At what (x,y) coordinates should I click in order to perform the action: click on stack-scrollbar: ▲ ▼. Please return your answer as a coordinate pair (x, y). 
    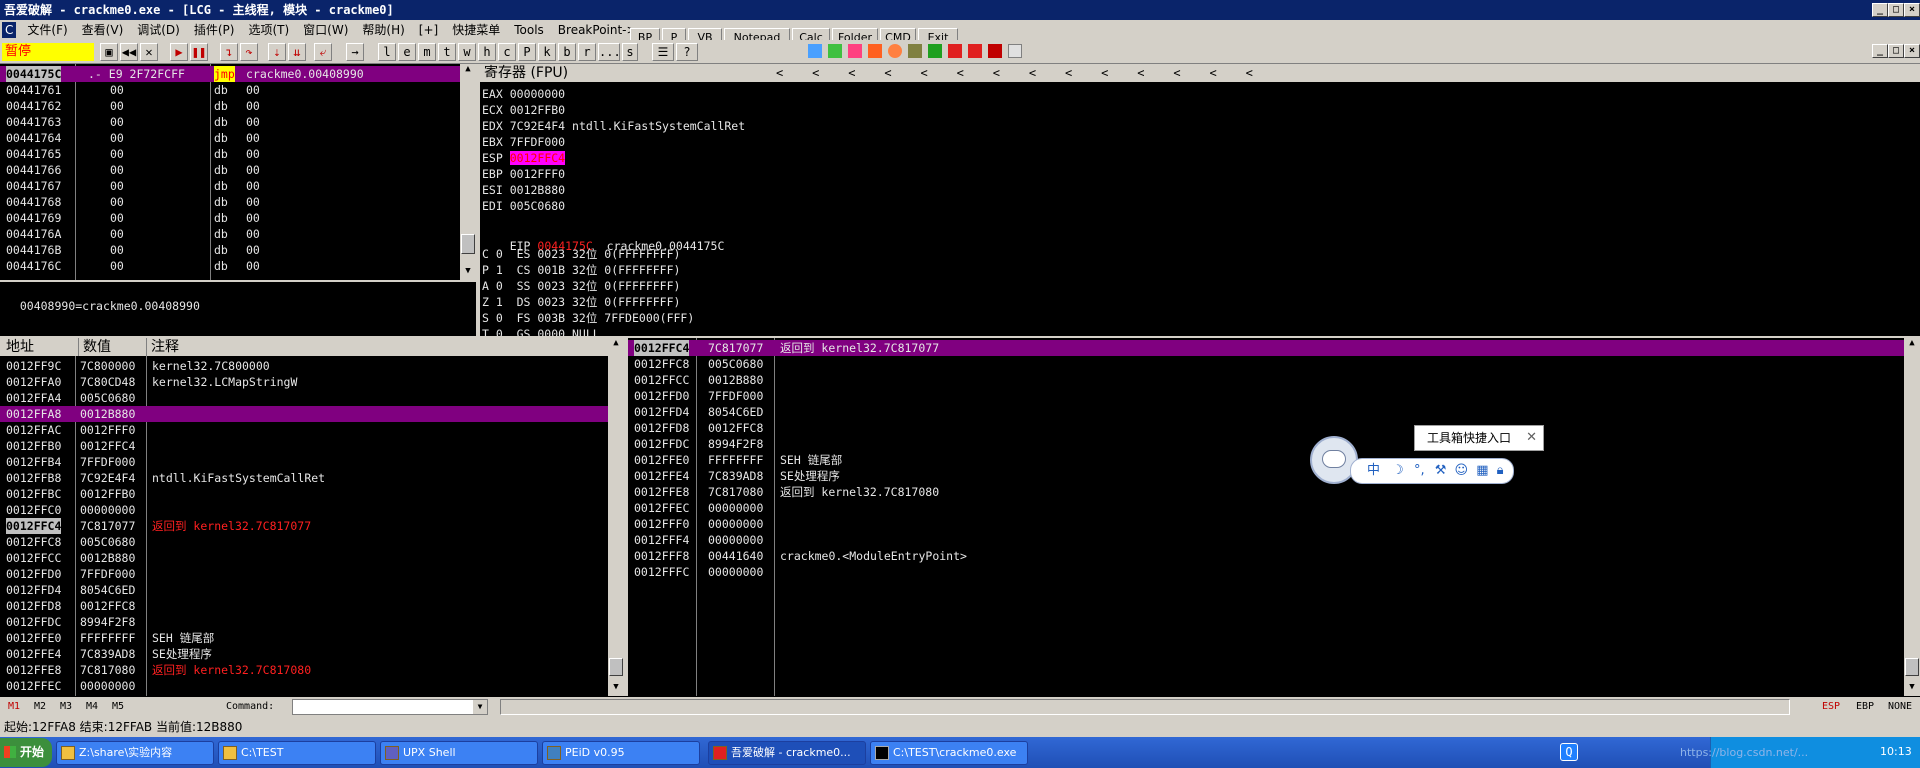
    Looking at the image, I should click on (1912, 517).